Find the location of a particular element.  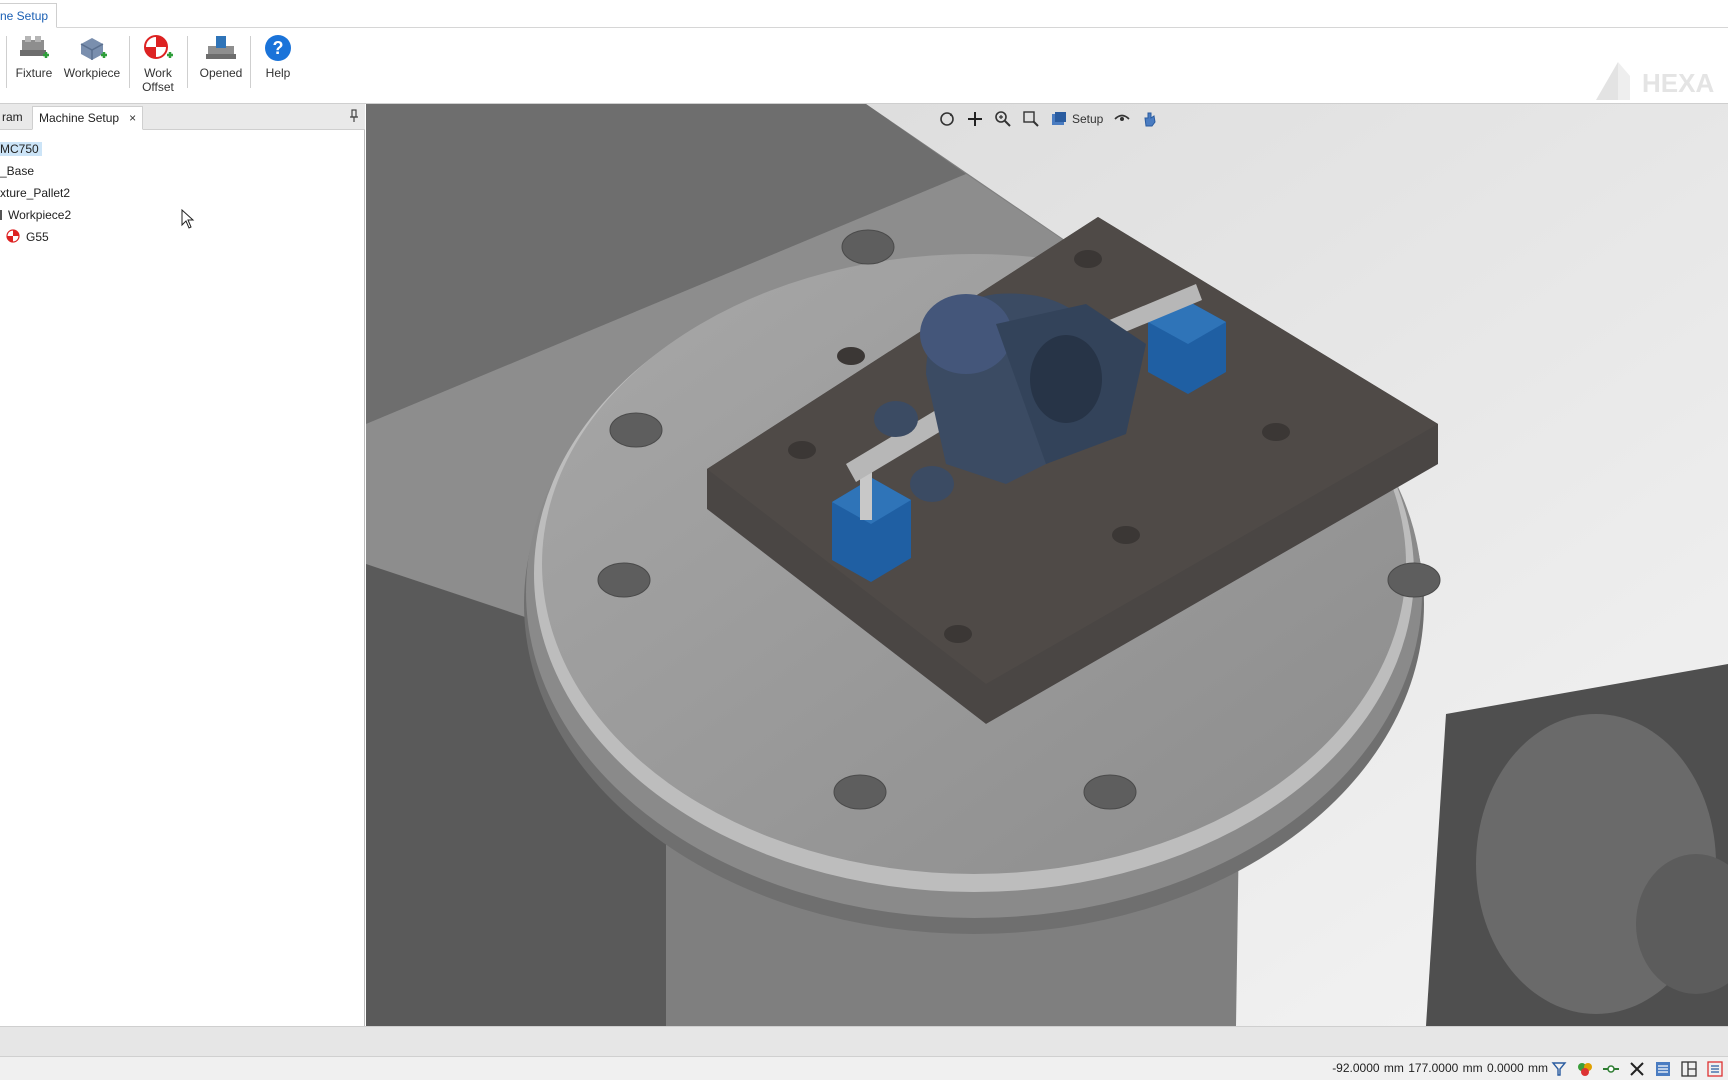

tree-node-label: MC750 is located at coordinates (21, 149).